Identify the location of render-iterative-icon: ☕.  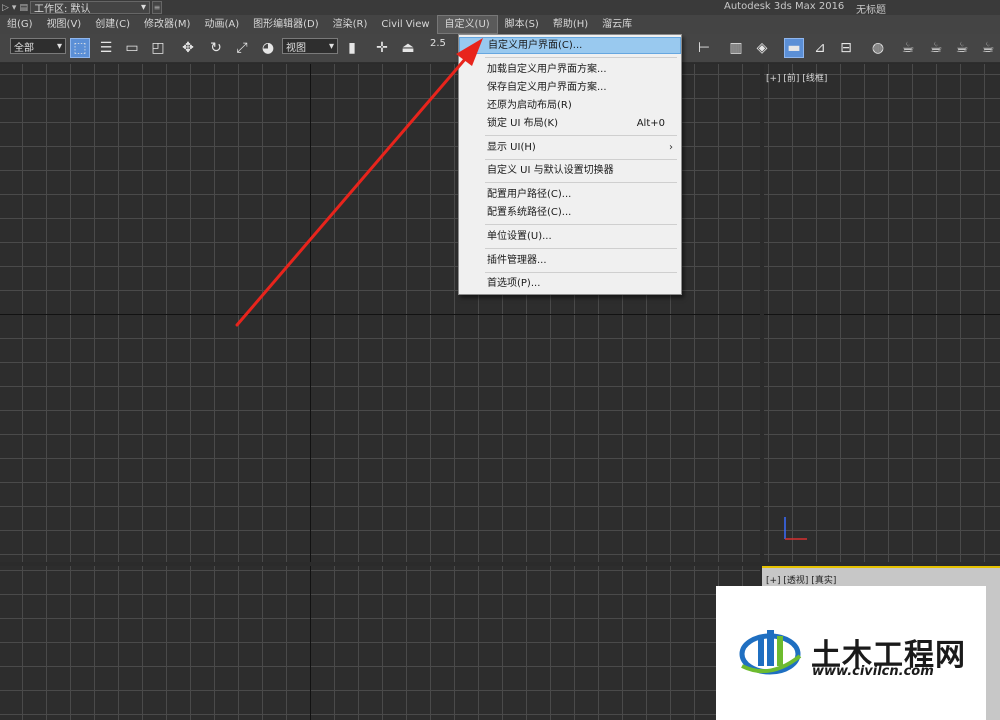
(988, 48).